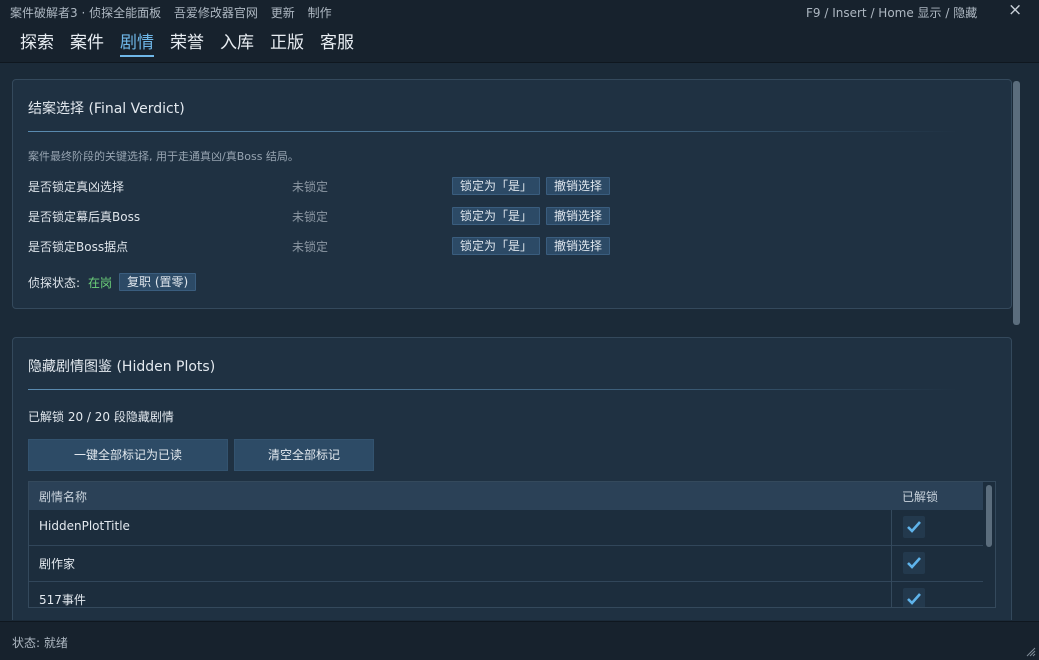 This screenshot has width=1039, height=660. Describe the element at coordinates (892, 13) in the screenshot. I see `hotkey-hint: F9 / Insert / Home 显示 / 隐藏` at that location.